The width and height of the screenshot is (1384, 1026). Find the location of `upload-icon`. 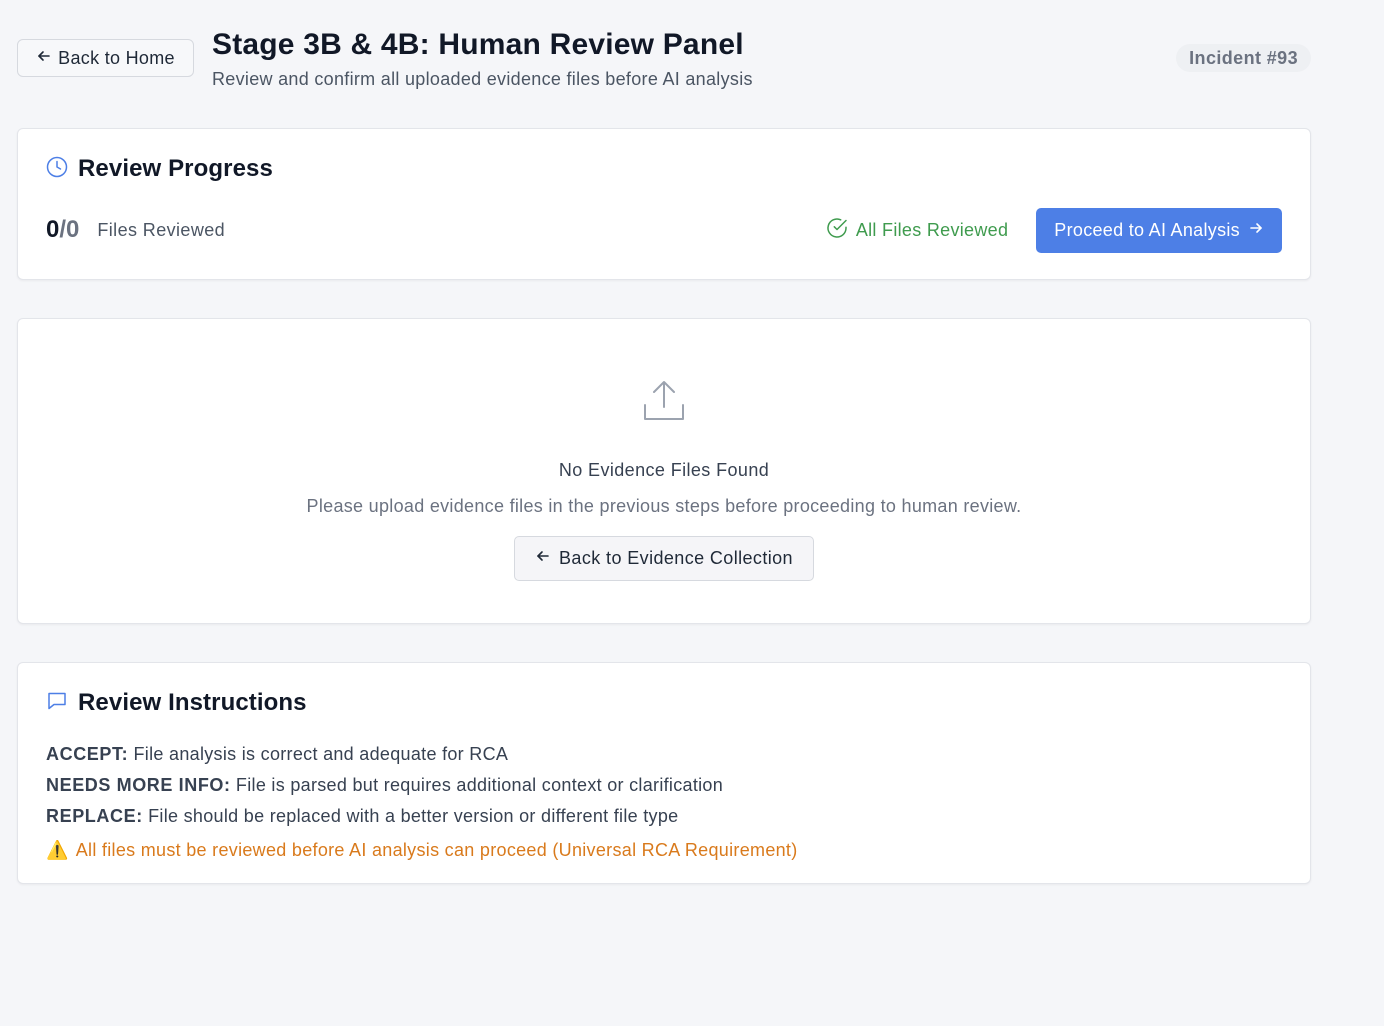

upload-icon is located at coordinates (664, 403).